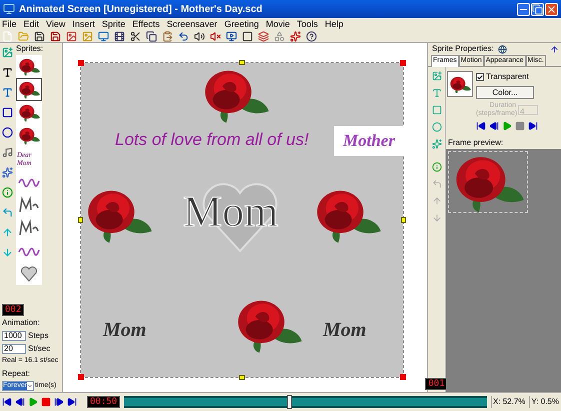 The image size is (561, 411). What do you see at coordinates (14, 336) in the screenshot?
I see `steps-field: 1000` at bounding box center [14, 336].